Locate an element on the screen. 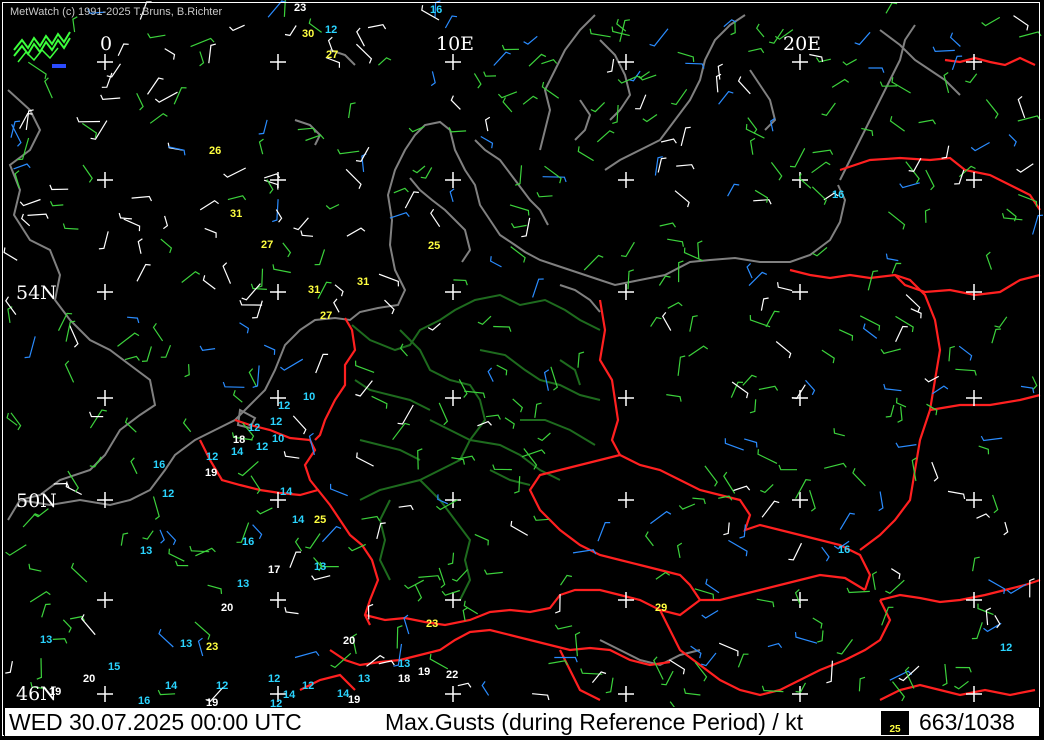 The width and height of the screenshot is (1044, 740). frame-counter: 663/1038 is located at coordinates (967, 722).